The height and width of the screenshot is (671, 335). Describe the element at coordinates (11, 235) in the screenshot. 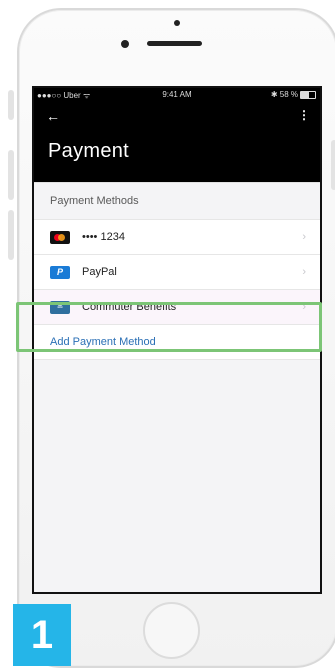

I see `phone-volume-down` at that location.